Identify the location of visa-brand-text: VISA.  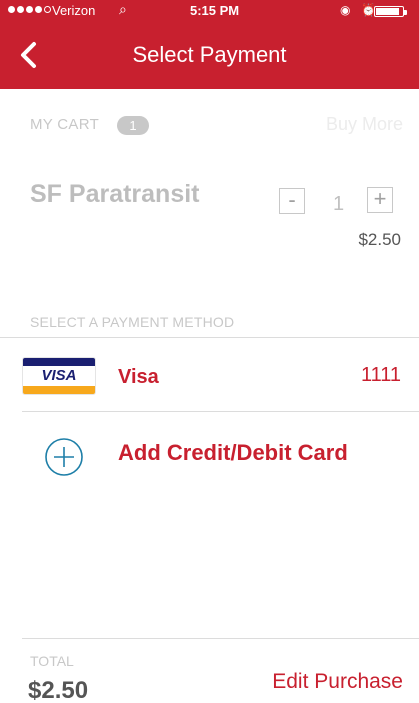
(59, 375).